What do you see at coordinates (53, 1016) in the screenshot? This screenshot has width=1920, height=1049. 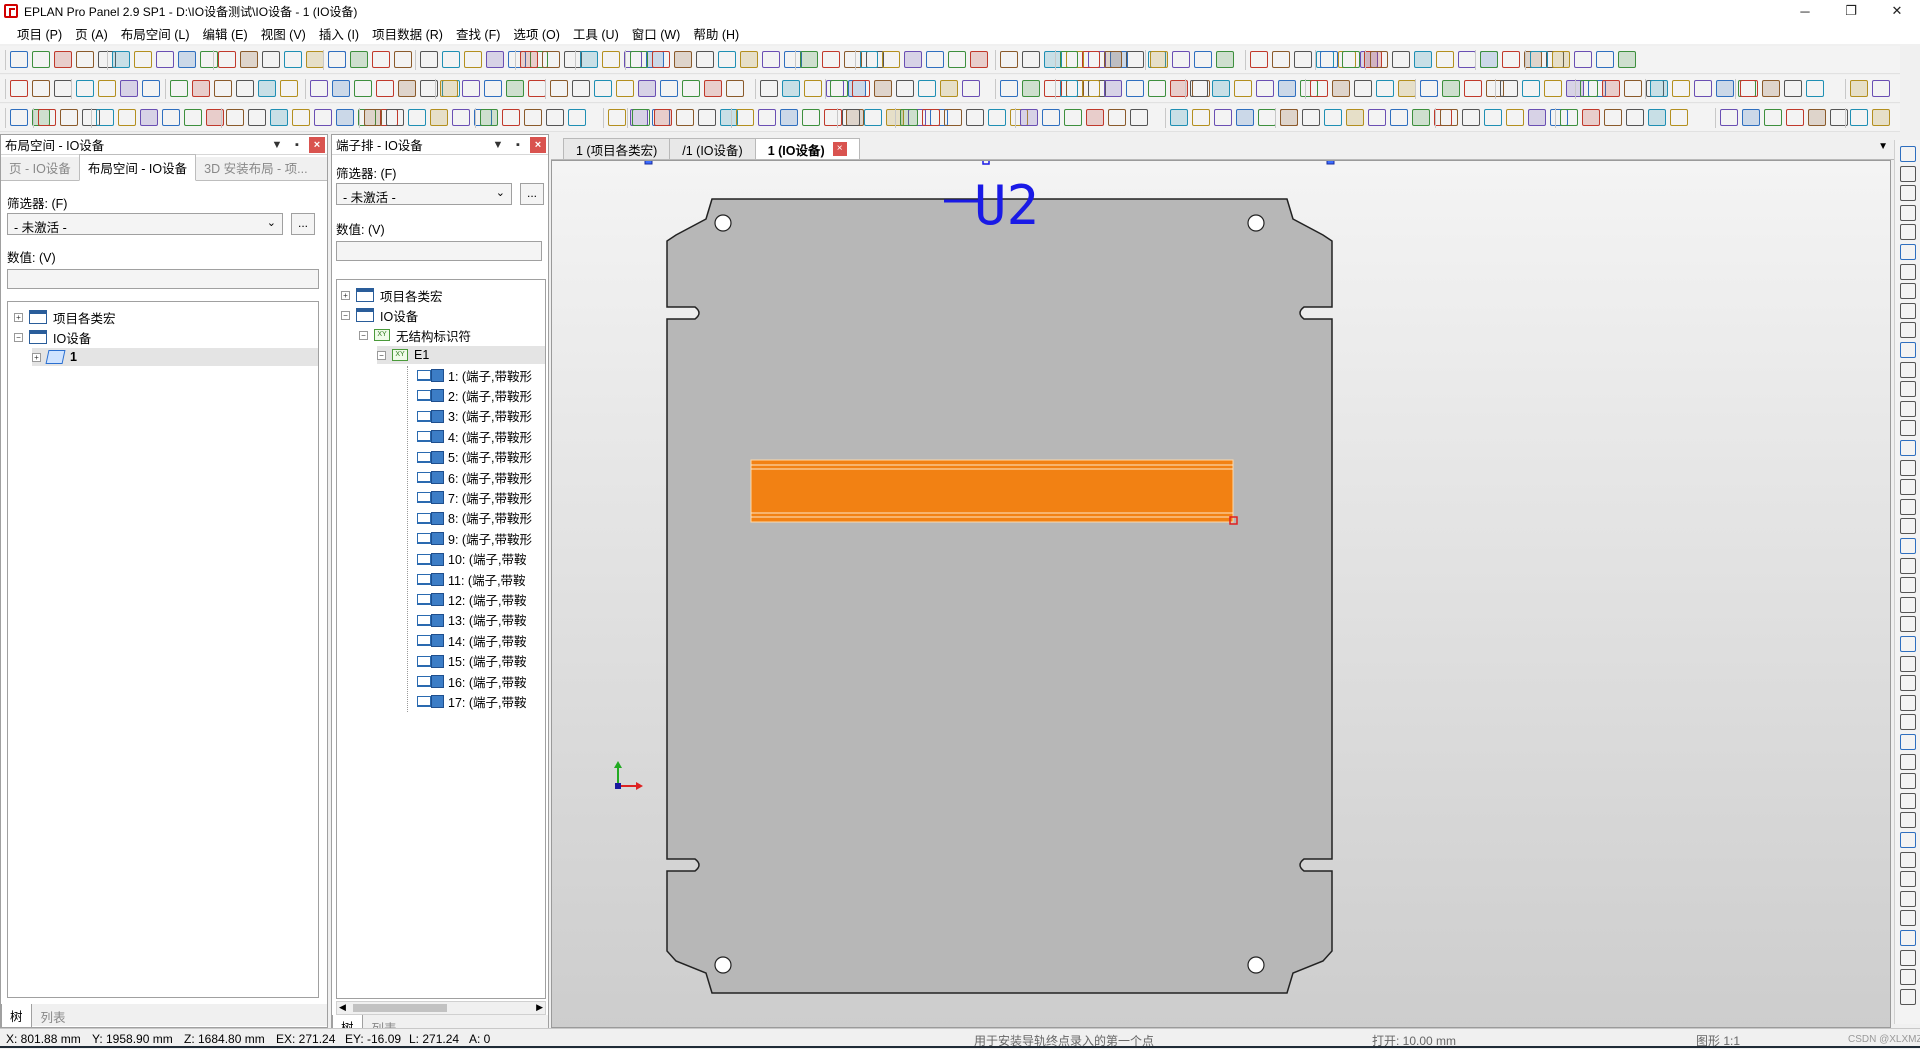 I see `tab-list: 列表` at bounding box center [53, 1016].